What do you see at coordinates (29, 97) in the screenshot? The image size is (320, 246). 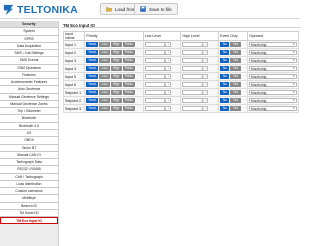 I see `sidebar-item-manual-geofence-settings: Manual Geofence Settings` at bounding box center [29, 97].